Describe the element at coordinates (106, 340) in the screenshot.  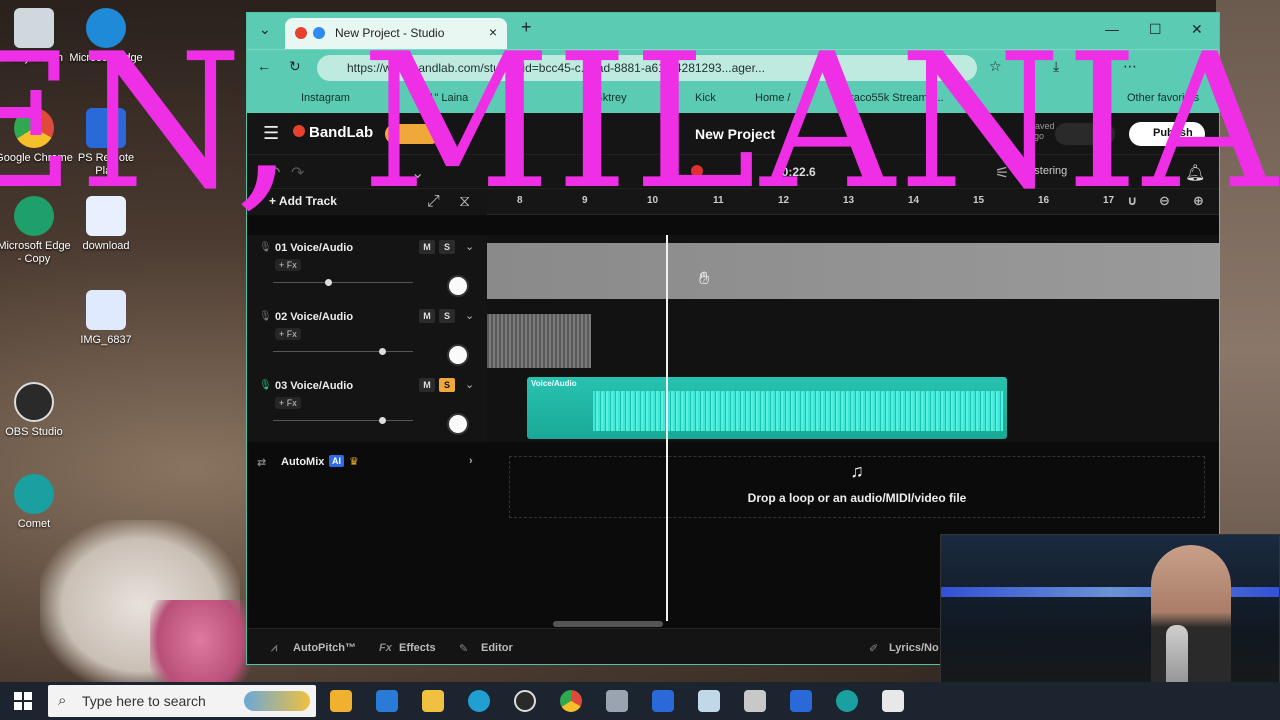
I see `desktop-icon-label: IMG_6837` at that location.